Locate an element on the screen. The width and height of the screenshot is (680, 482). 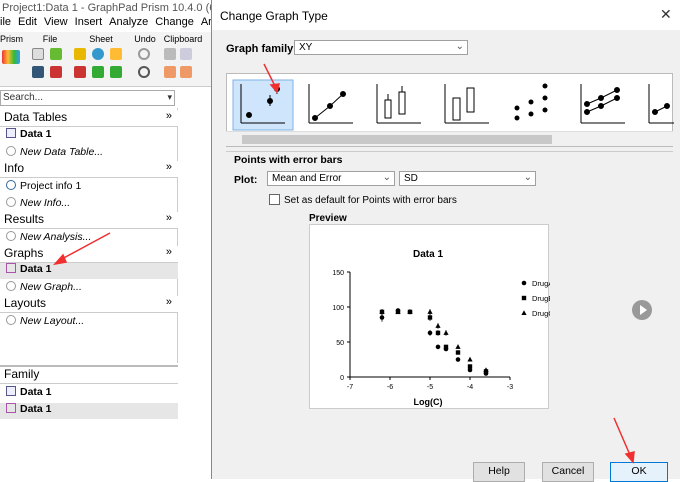
thumb-lines-partial is located at coordinates (661, 104).